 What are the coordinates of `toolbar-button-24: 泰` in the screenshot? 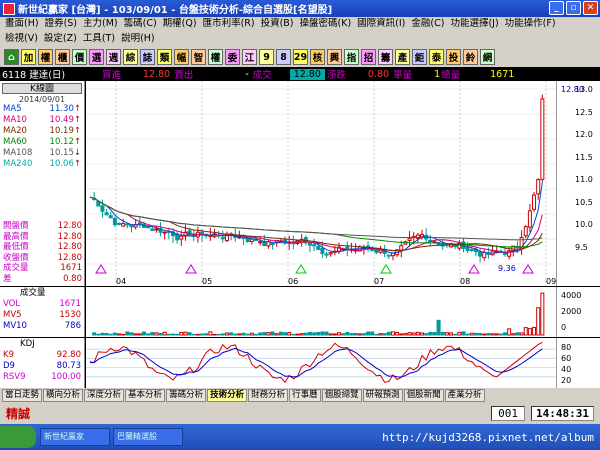 It's located at (436, 57).